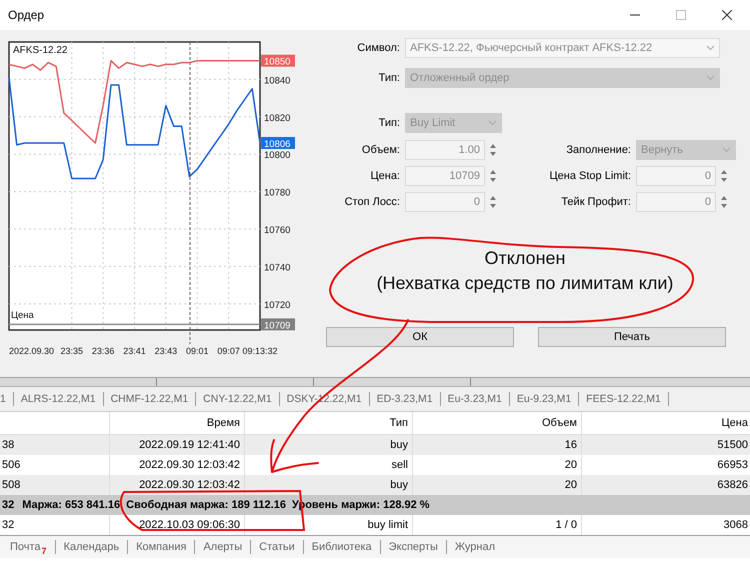 The image size is (750, 562). What do you see at coordinates (736, 525) in the screenshot?
I see `table-cell: 3068` at bounding box center [736, 525].